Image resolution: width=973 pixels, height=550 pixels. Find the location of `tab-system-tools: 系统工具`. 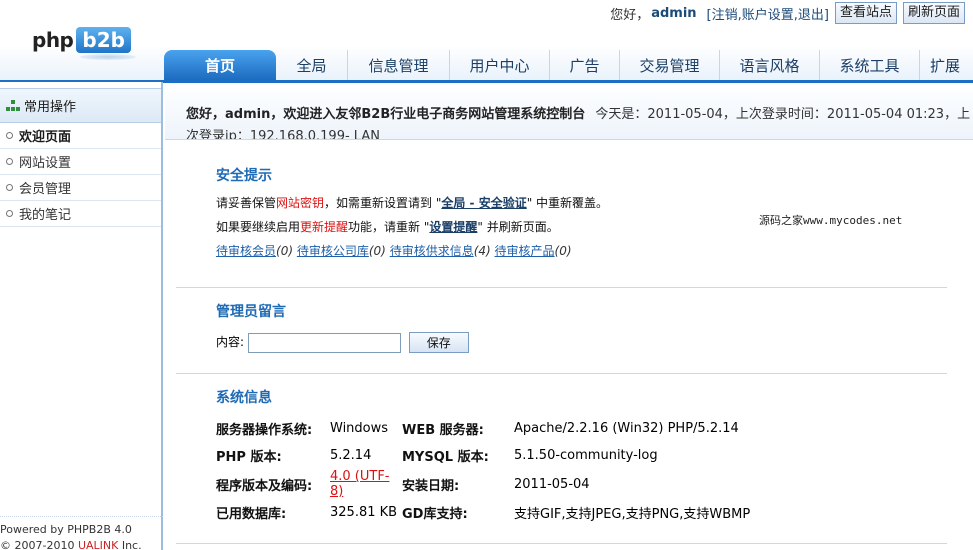

tab-system-tools: 系统工具 is located at coordinates (870, 65).